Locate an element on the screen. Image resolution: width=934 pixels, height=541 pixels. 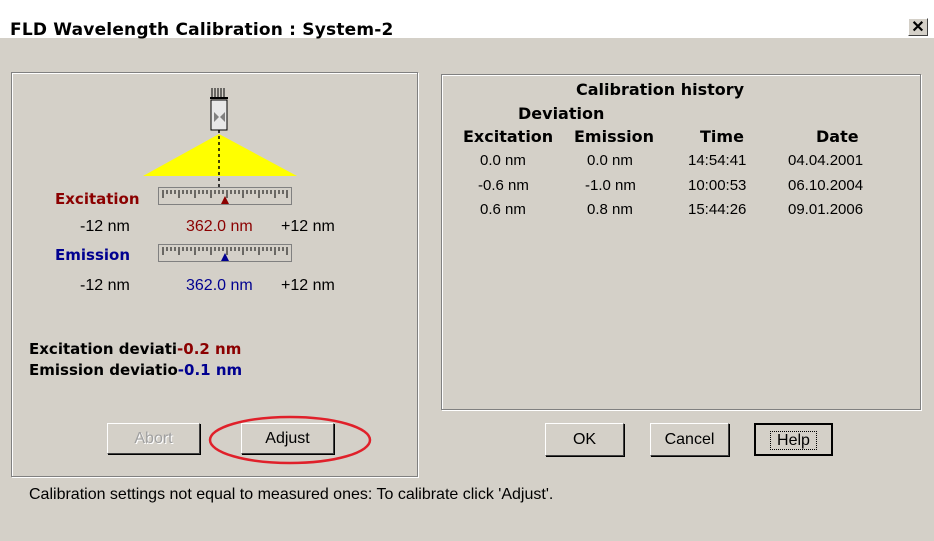
help-button: Help is located at coordinates (793, 439).